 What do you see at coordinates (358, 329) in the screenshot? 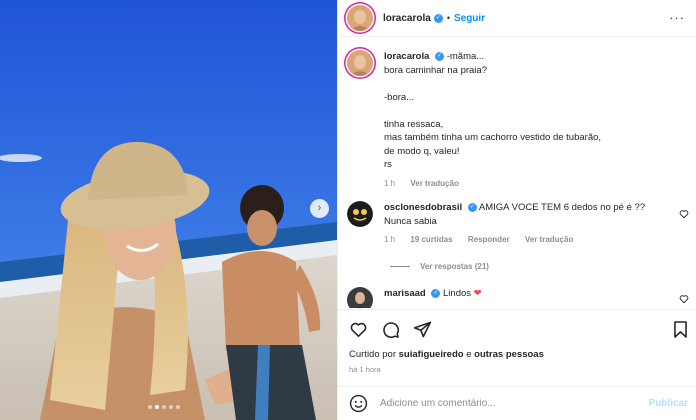
I see `like-heart-icon` at bounding box center [358, 329].